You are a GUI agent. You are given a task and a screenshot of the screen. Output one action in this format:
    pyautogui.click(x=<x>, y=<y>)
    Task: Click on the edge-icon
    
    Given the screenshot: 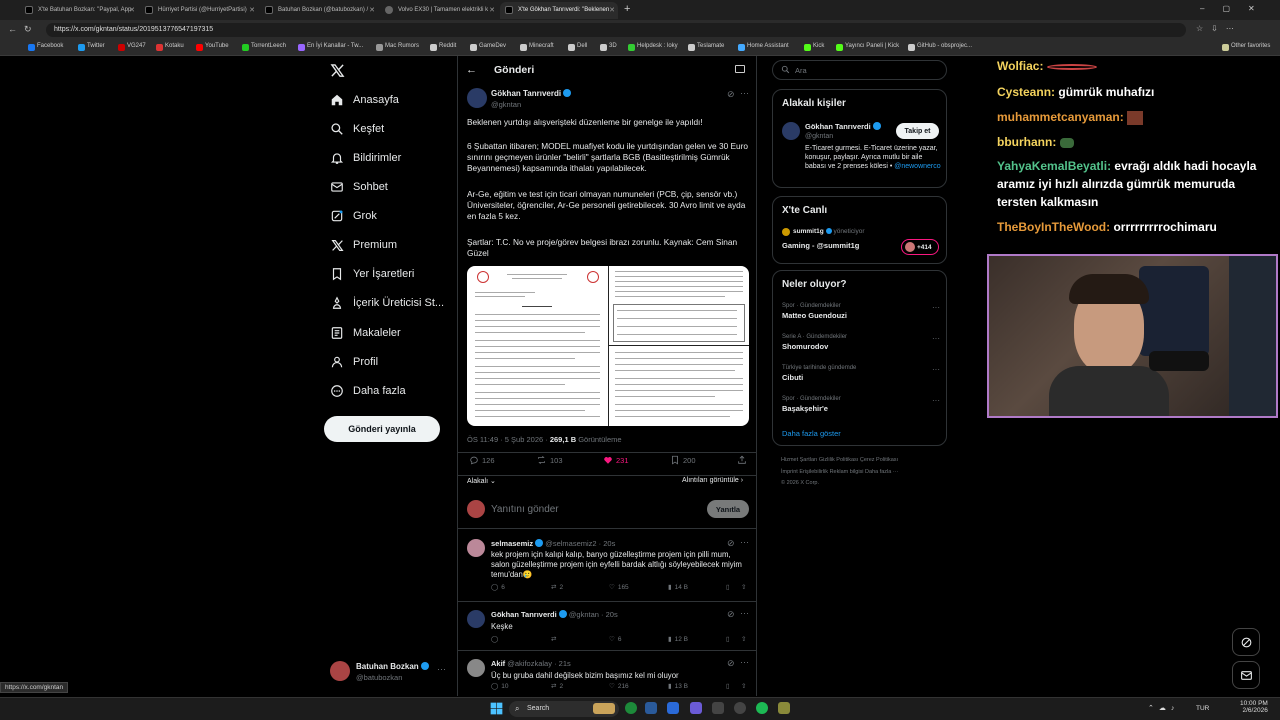 What is the action you would take?
    pyautogui.click(x=631, y=708)
    